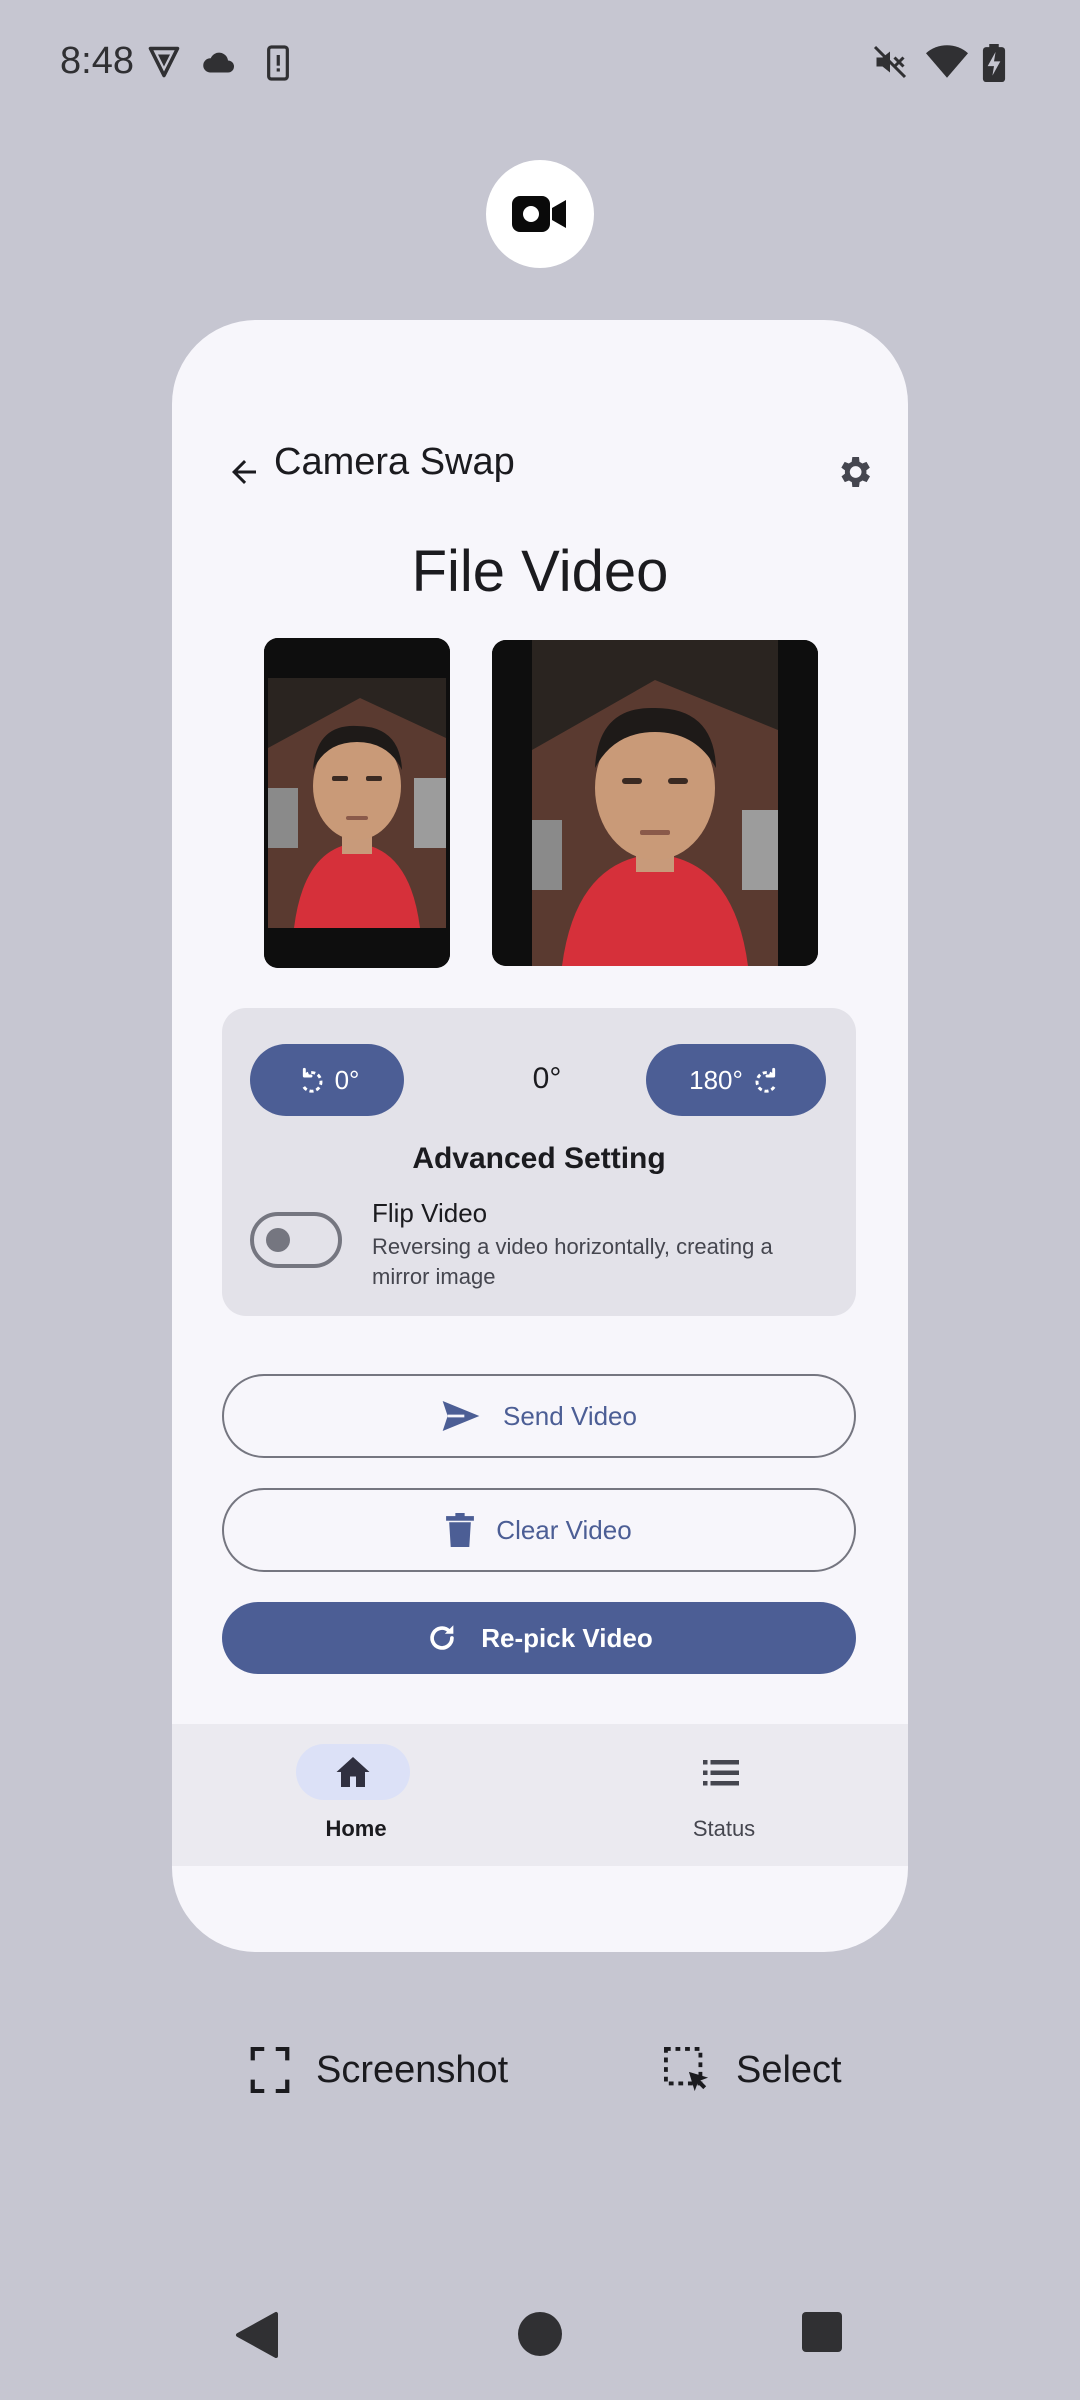  Describe the element at coordinates (327, 1080) in the screenshot. I see `rotate-left-button: 0°` at that location.